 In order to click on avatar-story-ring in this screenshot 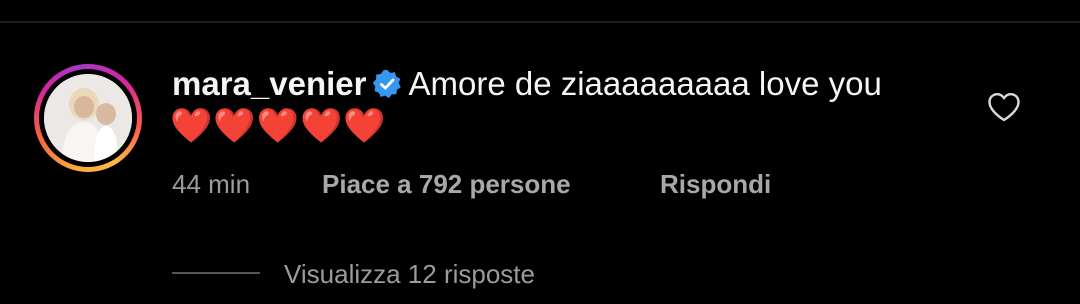, I will do `click(88, 118)`.